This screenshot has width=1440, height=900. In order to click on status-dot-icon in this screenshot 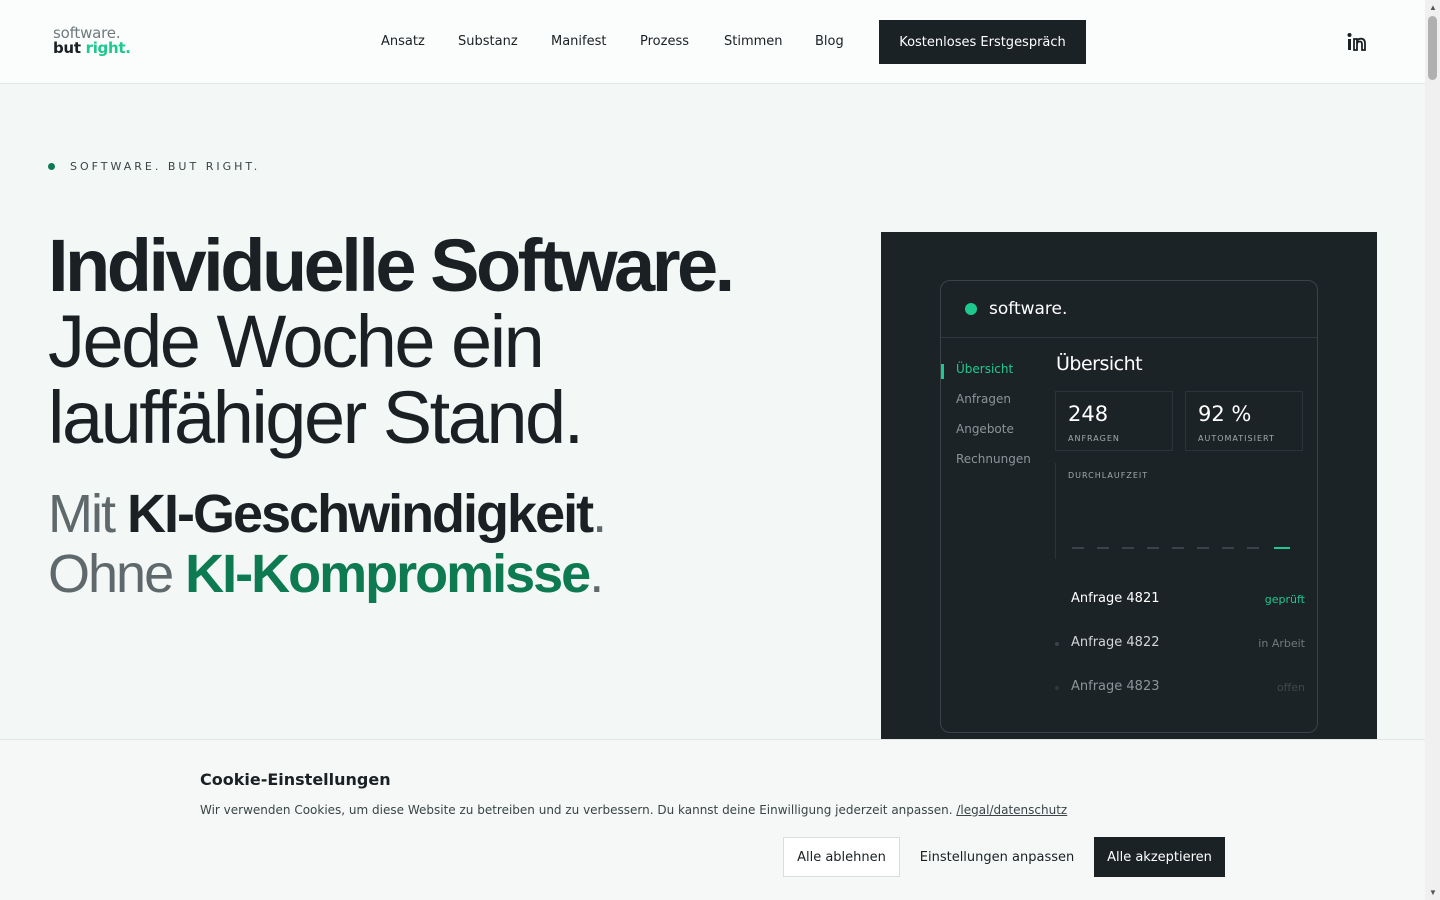, I will do `click(971, 309)`.